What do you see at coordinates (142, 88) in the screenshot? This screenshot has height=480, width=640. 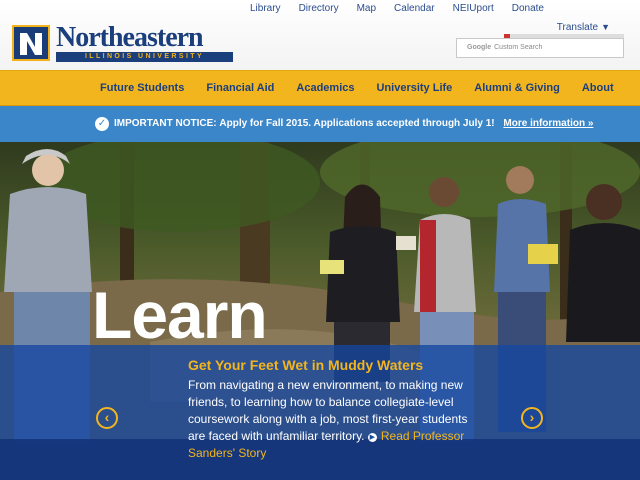 I see `nav-future-students: Future Students` at bounding box center [142, 88].